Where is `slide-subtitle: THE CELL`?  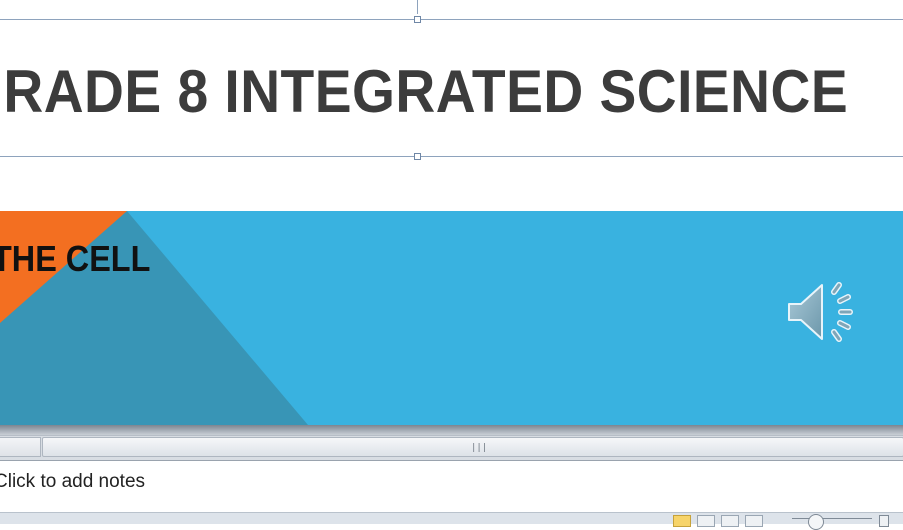 slide-subtitle: THE CELL is located at coordinates (75, 259).